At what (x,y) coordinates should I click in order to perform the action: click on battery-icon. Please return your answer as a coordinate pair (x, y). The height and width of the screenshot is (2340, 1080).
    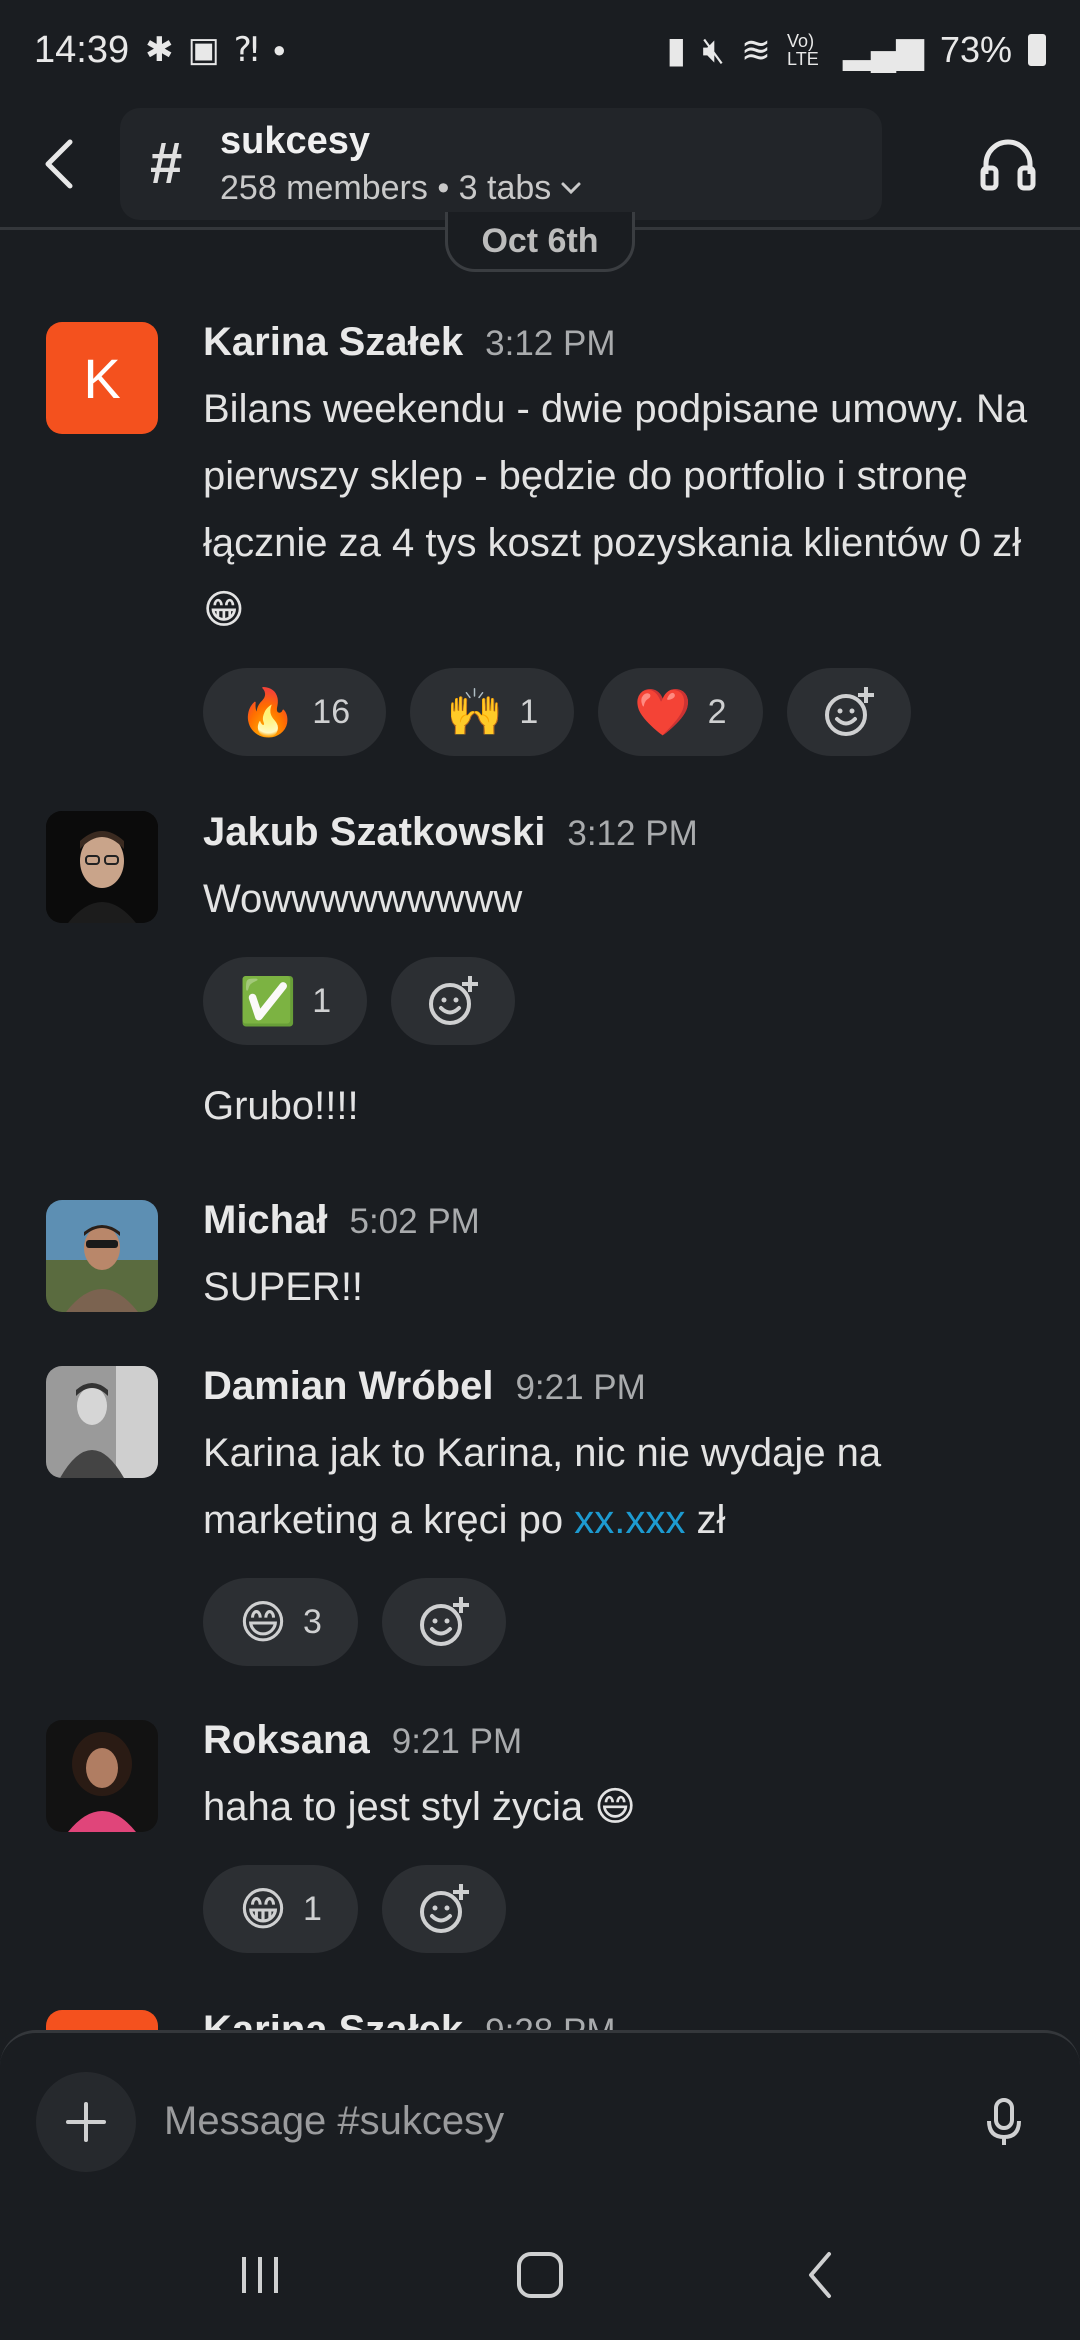
    Looking at the image, I should click on (1037, 50).